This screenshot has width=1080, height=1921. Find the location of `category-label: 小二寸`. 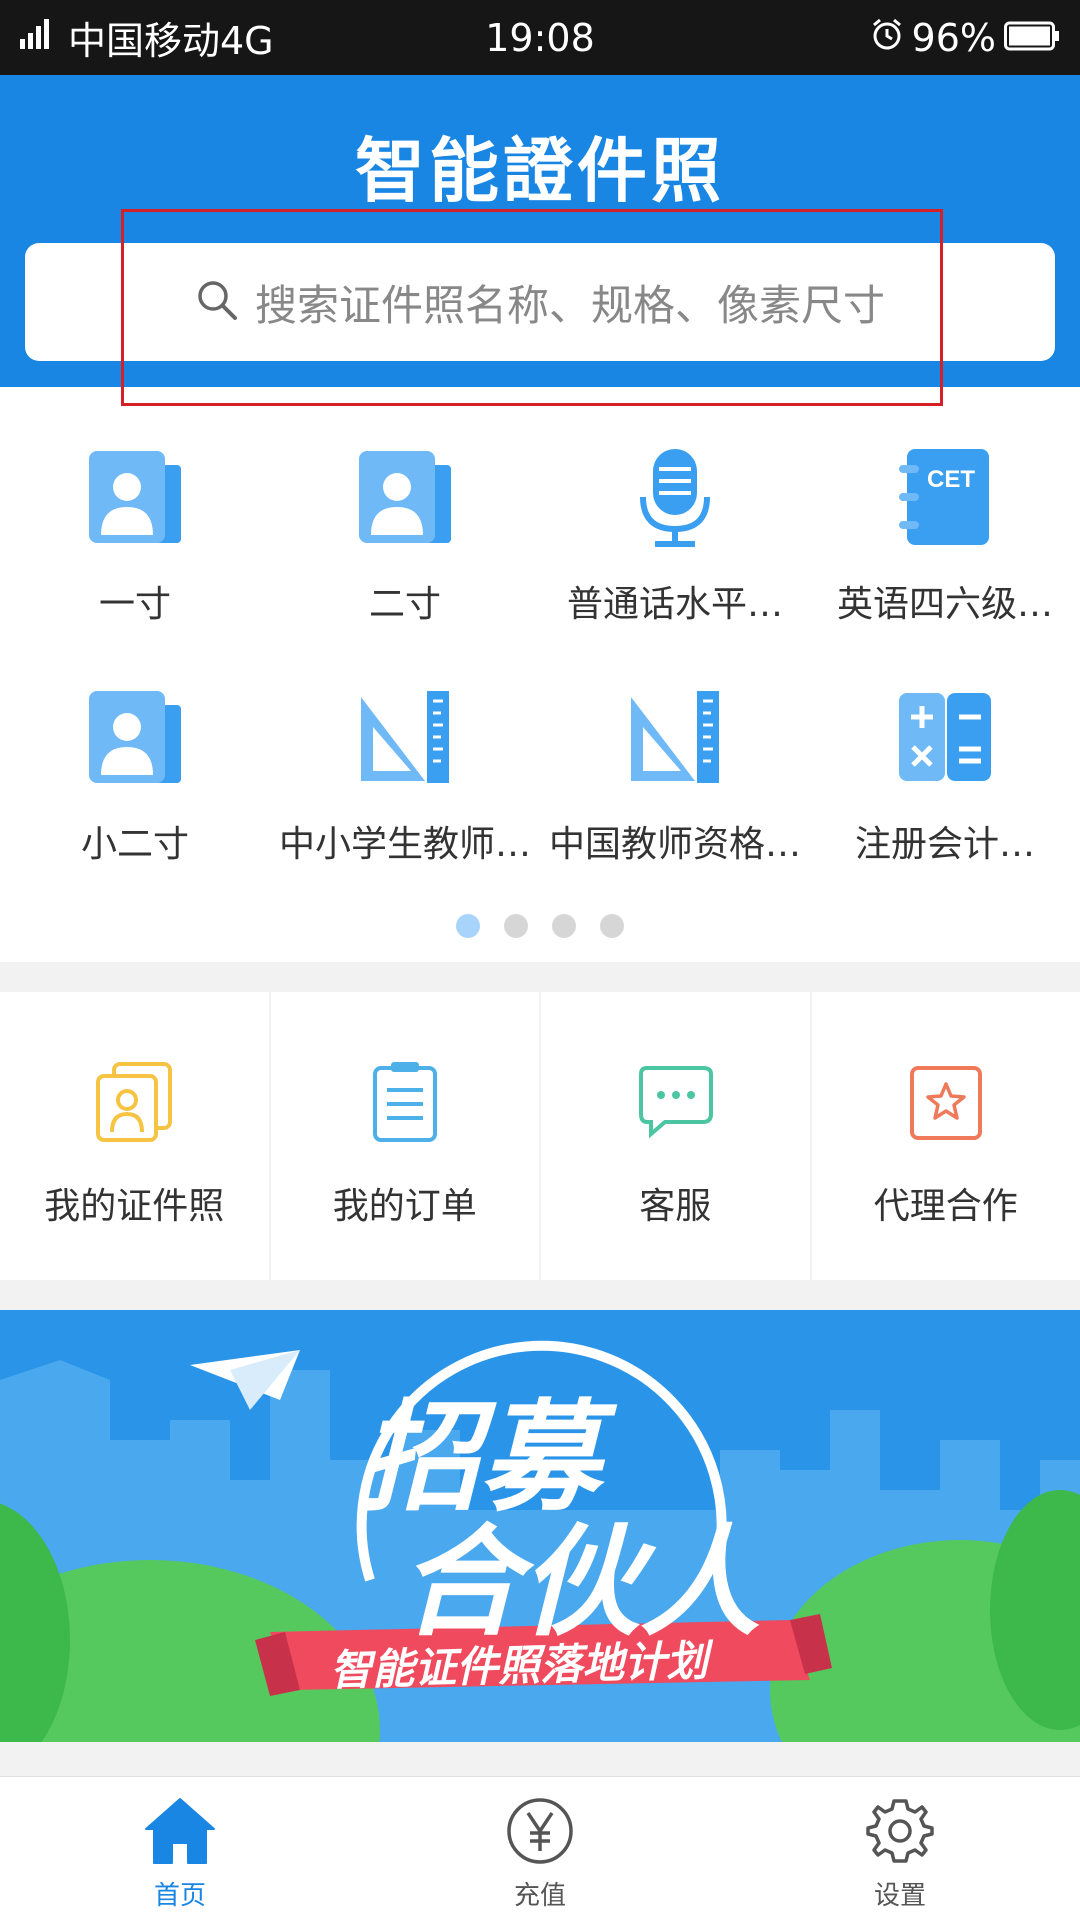

category-label: 小二寸 is located at coordinates (135, 841).